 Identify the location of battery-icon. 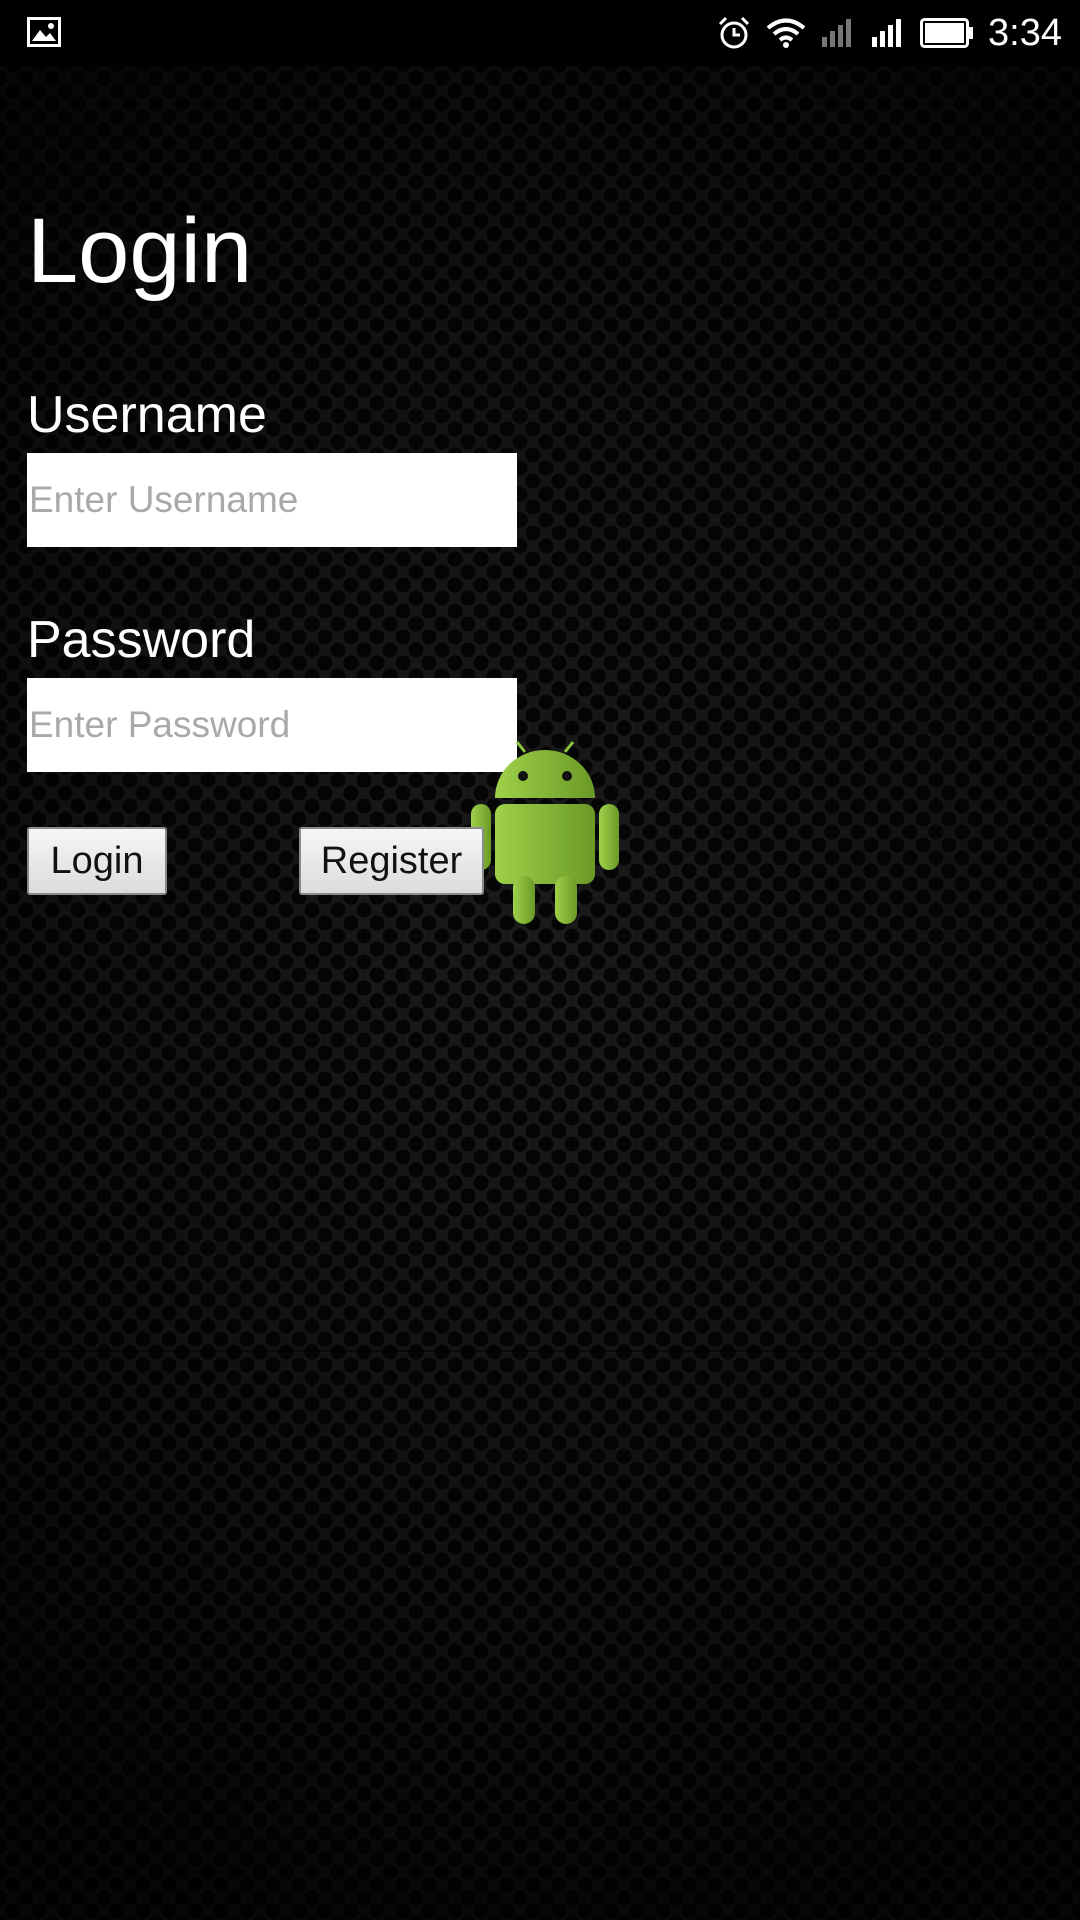
(947, 33).